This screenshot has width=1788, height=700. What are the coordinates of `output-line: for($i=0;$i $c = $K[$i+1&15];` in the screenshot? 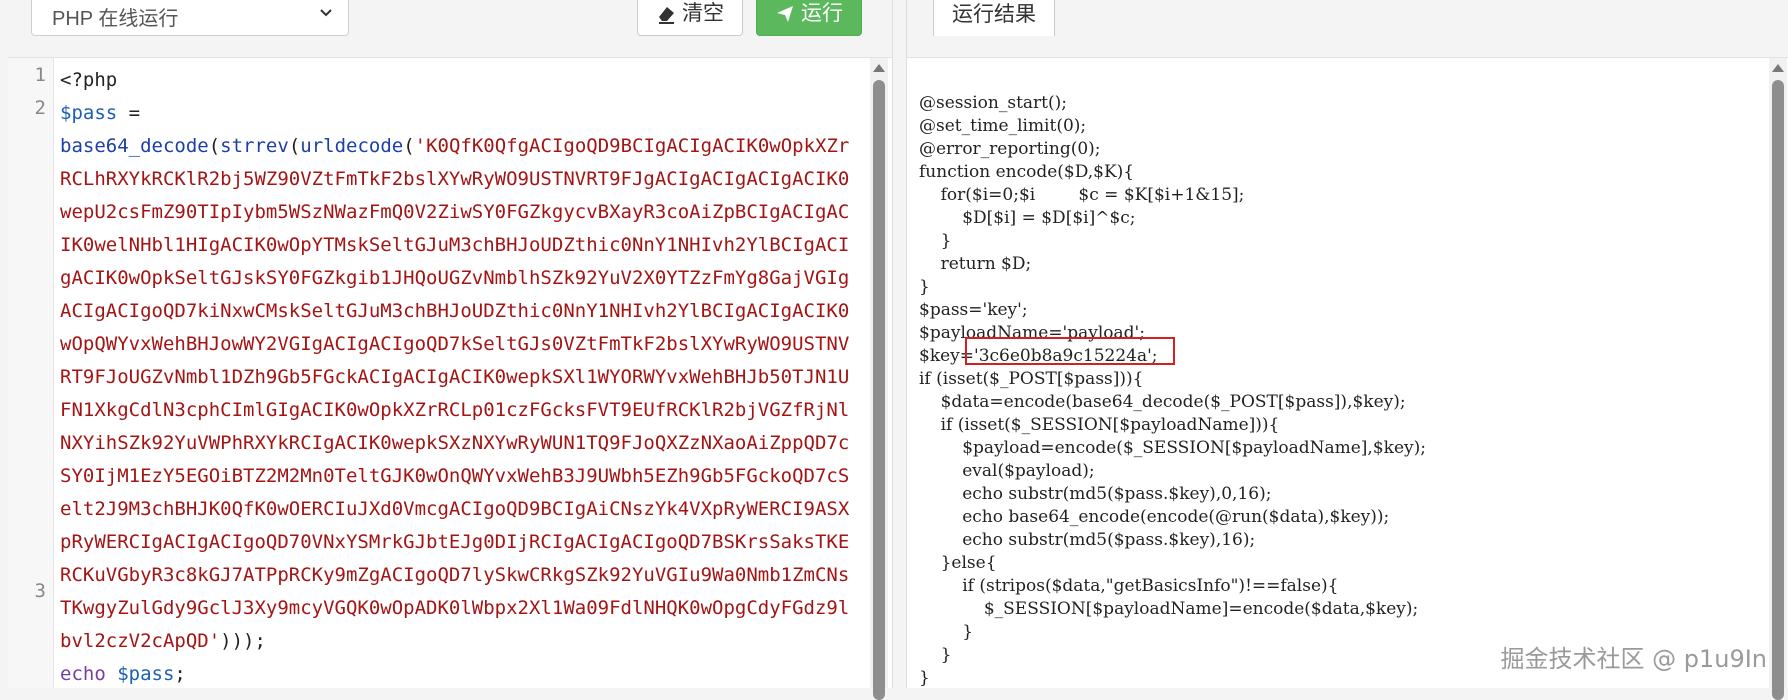 It's located at (1082, 195).